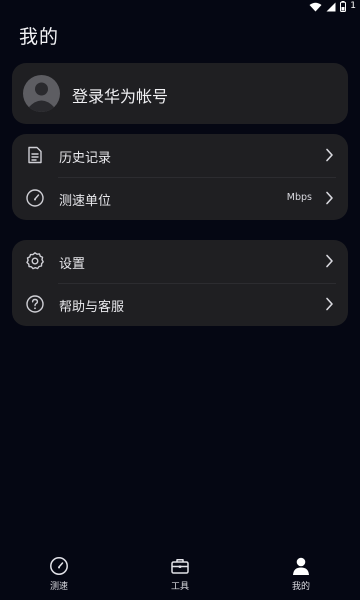  Describe the element at coordinates (180, 304) in the screenshot. I see `help-service-row: 帮助与客服` at that location.